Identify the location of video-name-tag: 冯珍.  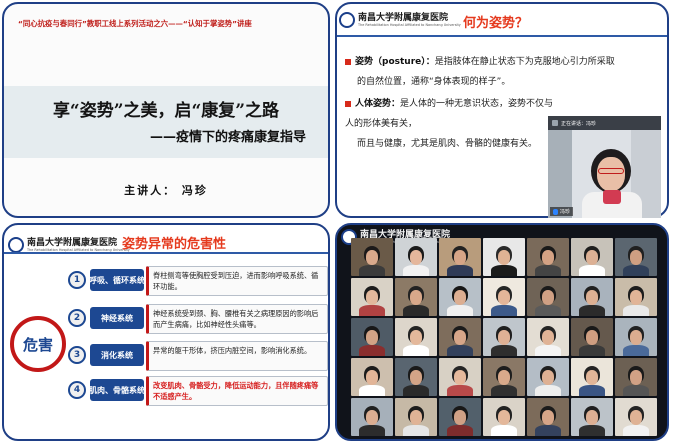
(562, 211).